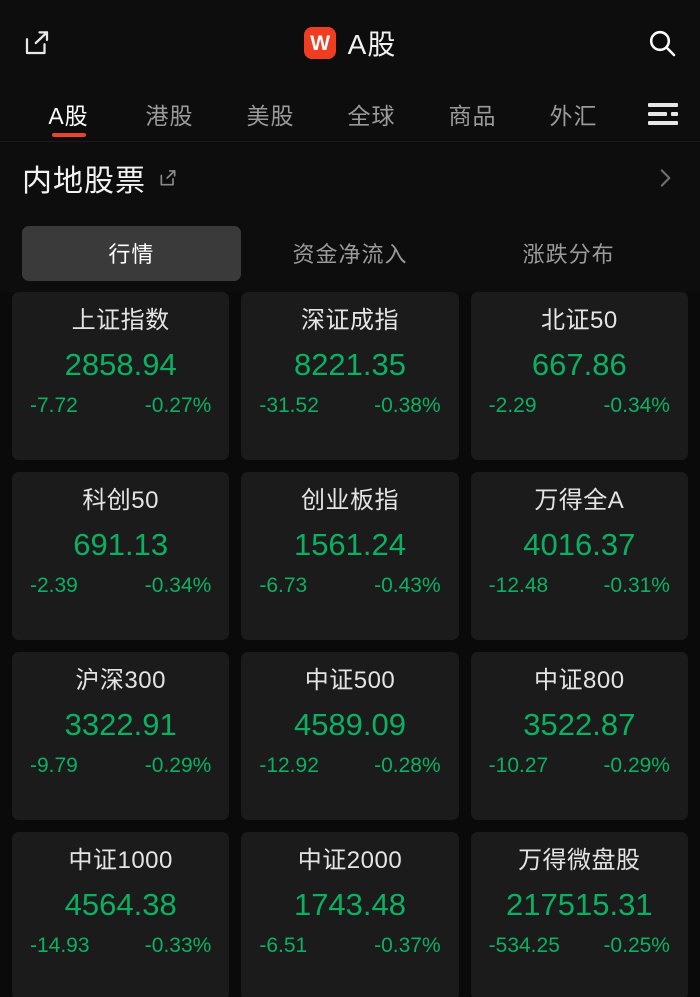  What do you see at coordinates (636, 766) in the screenshot?
I see `index-change-percent: -0.29%` at bounding box center [636, 766].